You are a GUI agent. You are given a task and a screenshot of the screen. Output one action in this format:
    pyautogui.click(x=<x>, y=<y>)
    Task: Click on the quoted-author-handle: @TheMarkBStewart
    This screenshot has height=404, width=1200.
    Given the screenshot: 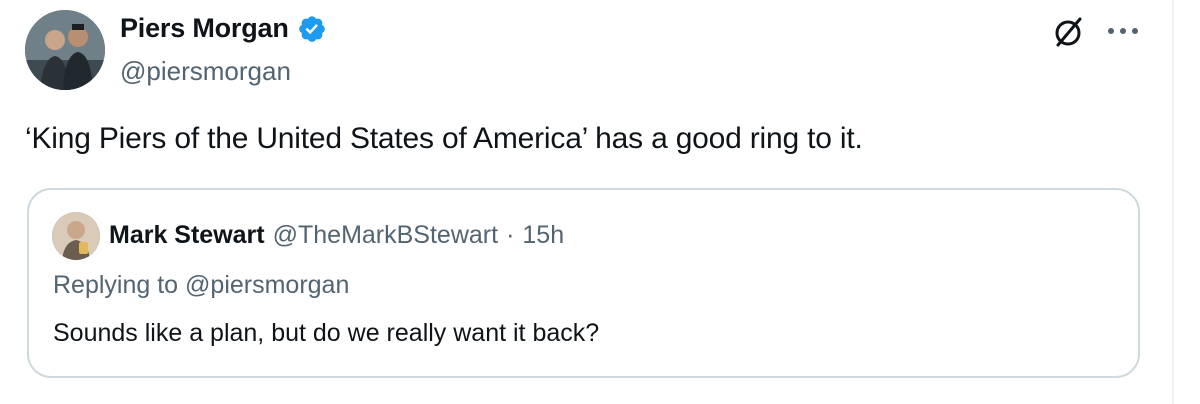 What is the action you would take?
    pyautogui.click(x=385, y=235)
    